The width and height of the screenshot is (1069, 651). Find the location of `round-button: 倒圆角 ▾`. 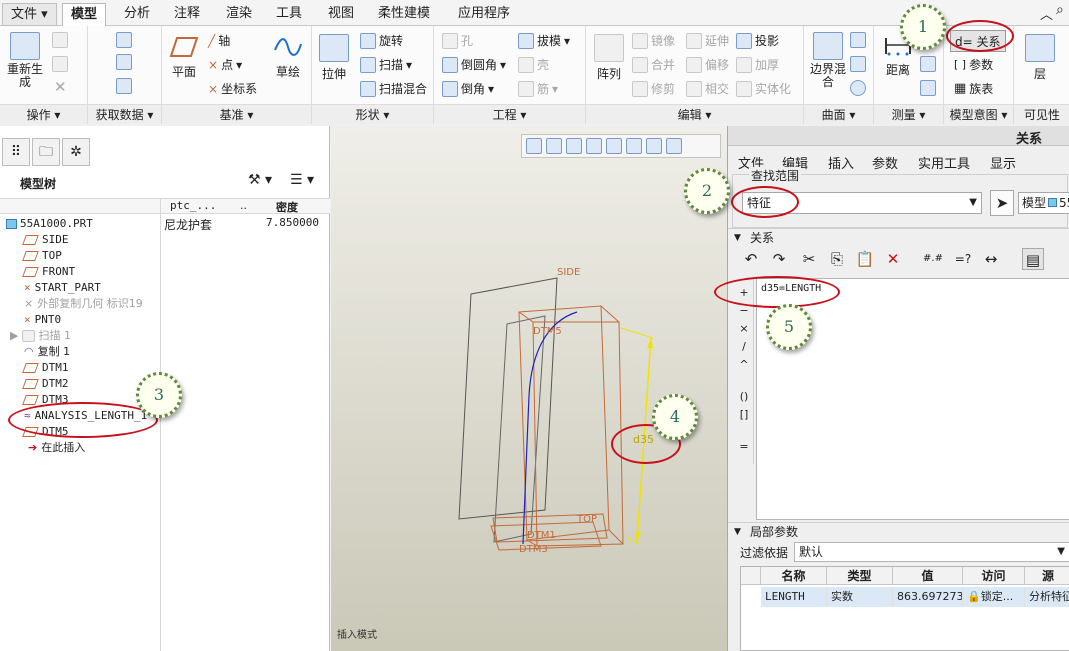

round-button: 倒圆角 ▾ is located at coordinates (474, 64).